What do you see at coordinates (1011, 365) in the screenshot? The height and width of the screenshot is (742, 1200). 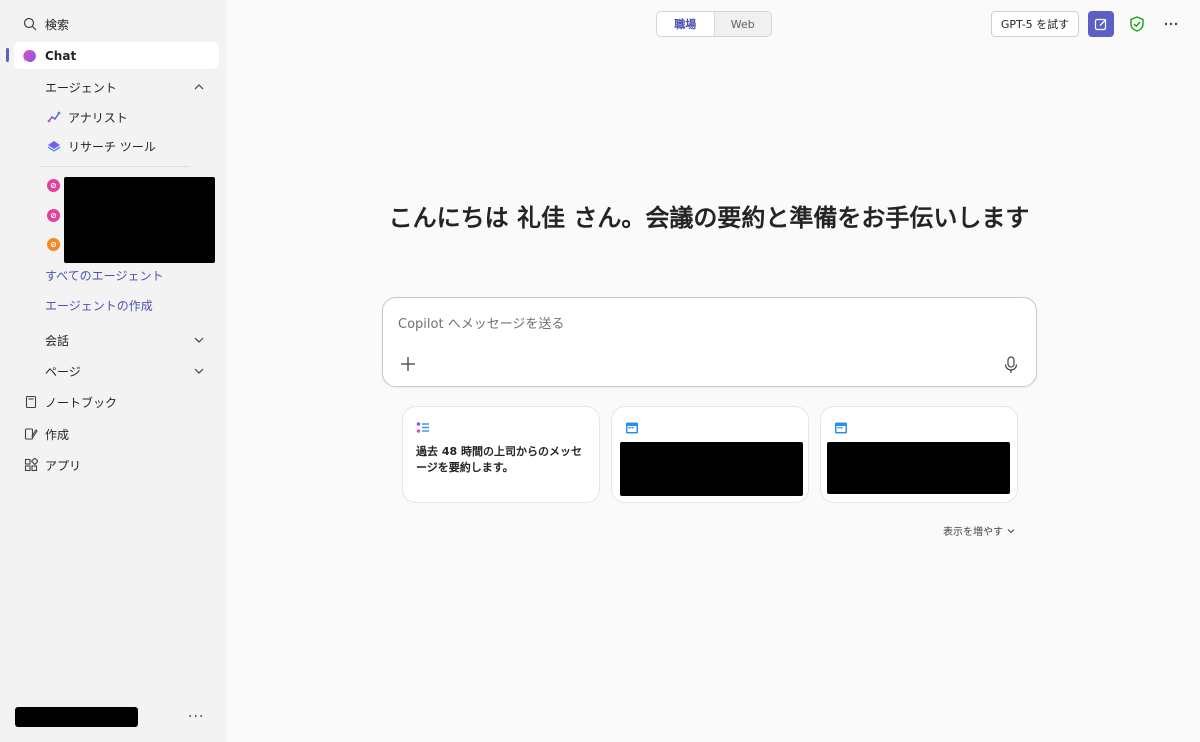 I see `microphone-icon` at bounding box center [1011, 365].